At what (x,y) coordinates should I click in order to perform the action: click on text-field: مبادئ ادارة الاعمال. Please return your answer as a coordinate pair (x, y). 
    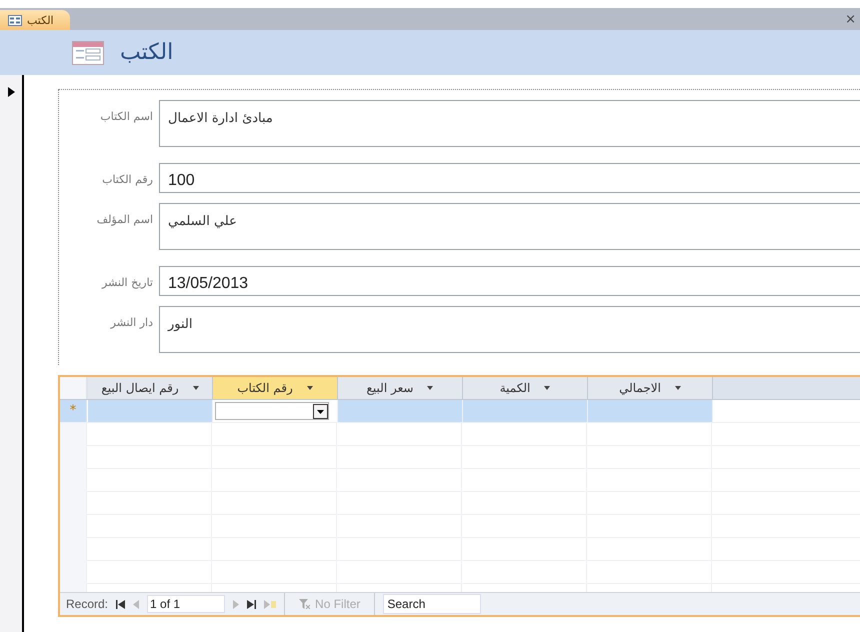
    Looking at the image, I should click on (509, 123).